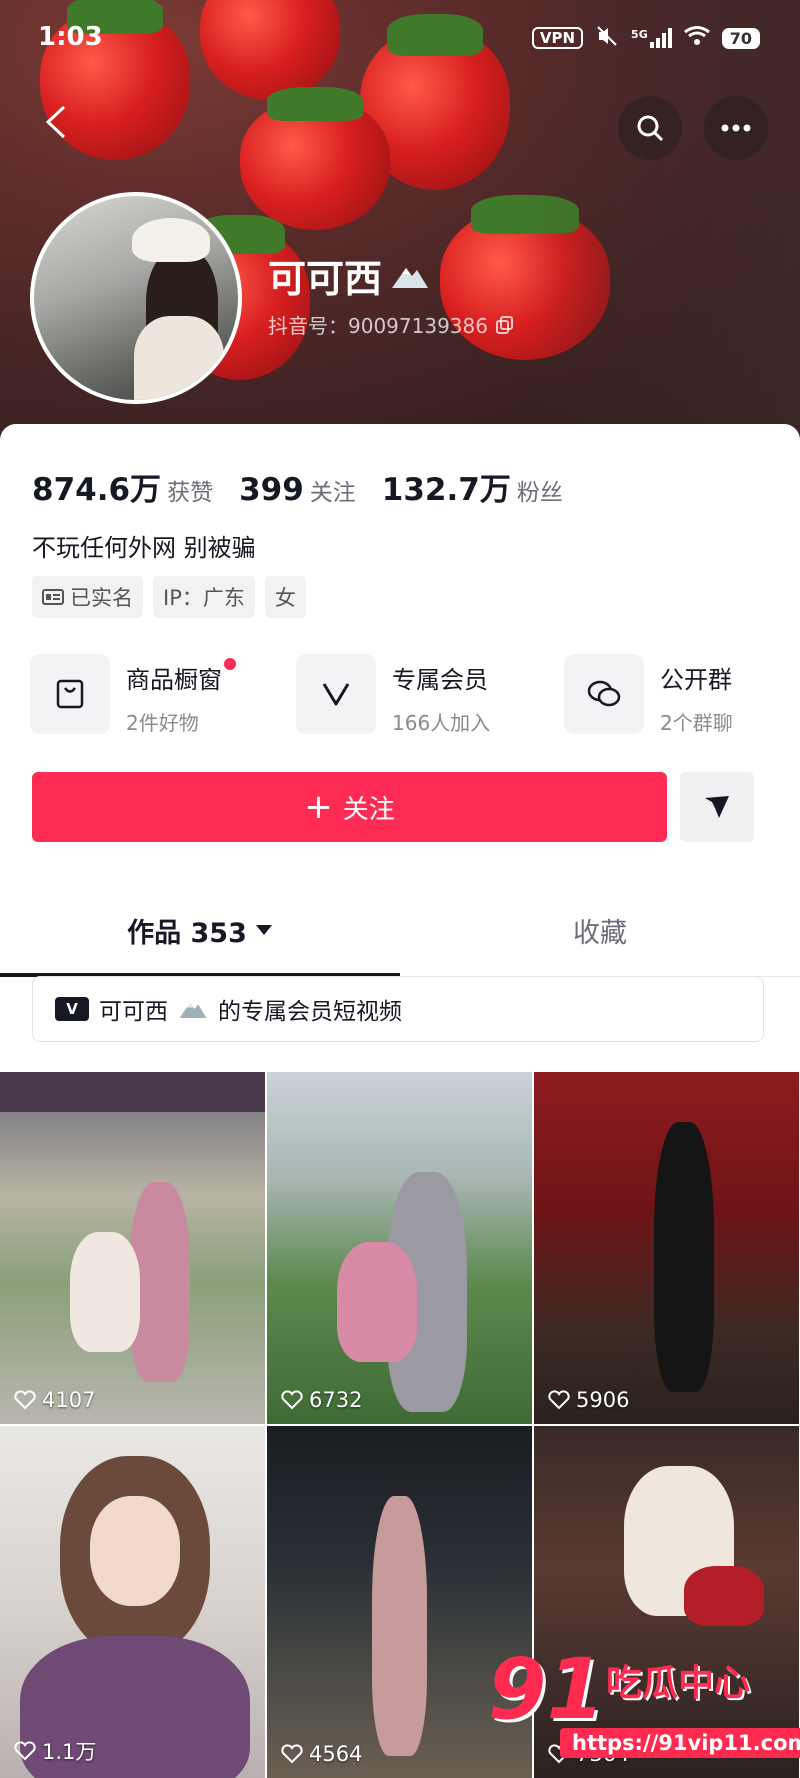 This screenshot has width=800, height=1778. Describe the element at coordinates (321, 1754) in the screenshot. I see `video-likes: 4564` at that location.